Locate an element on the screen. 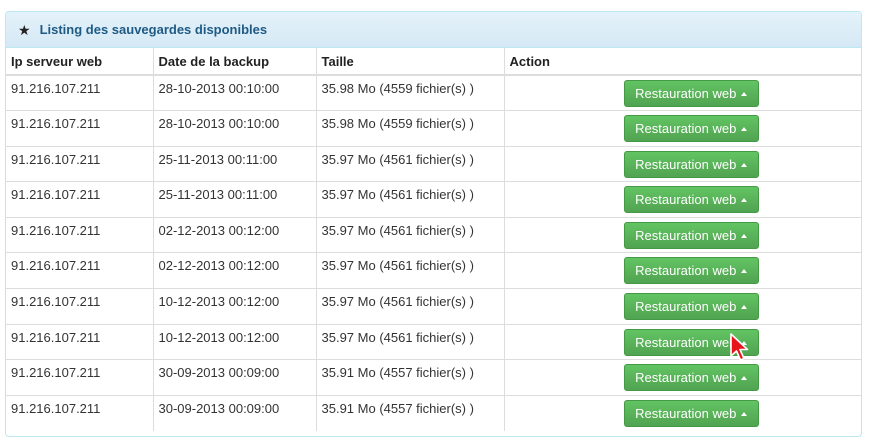 This screenshot has height=445, width=871. column-header-ip: Ip serveur web is located at coordinates (80, 62).